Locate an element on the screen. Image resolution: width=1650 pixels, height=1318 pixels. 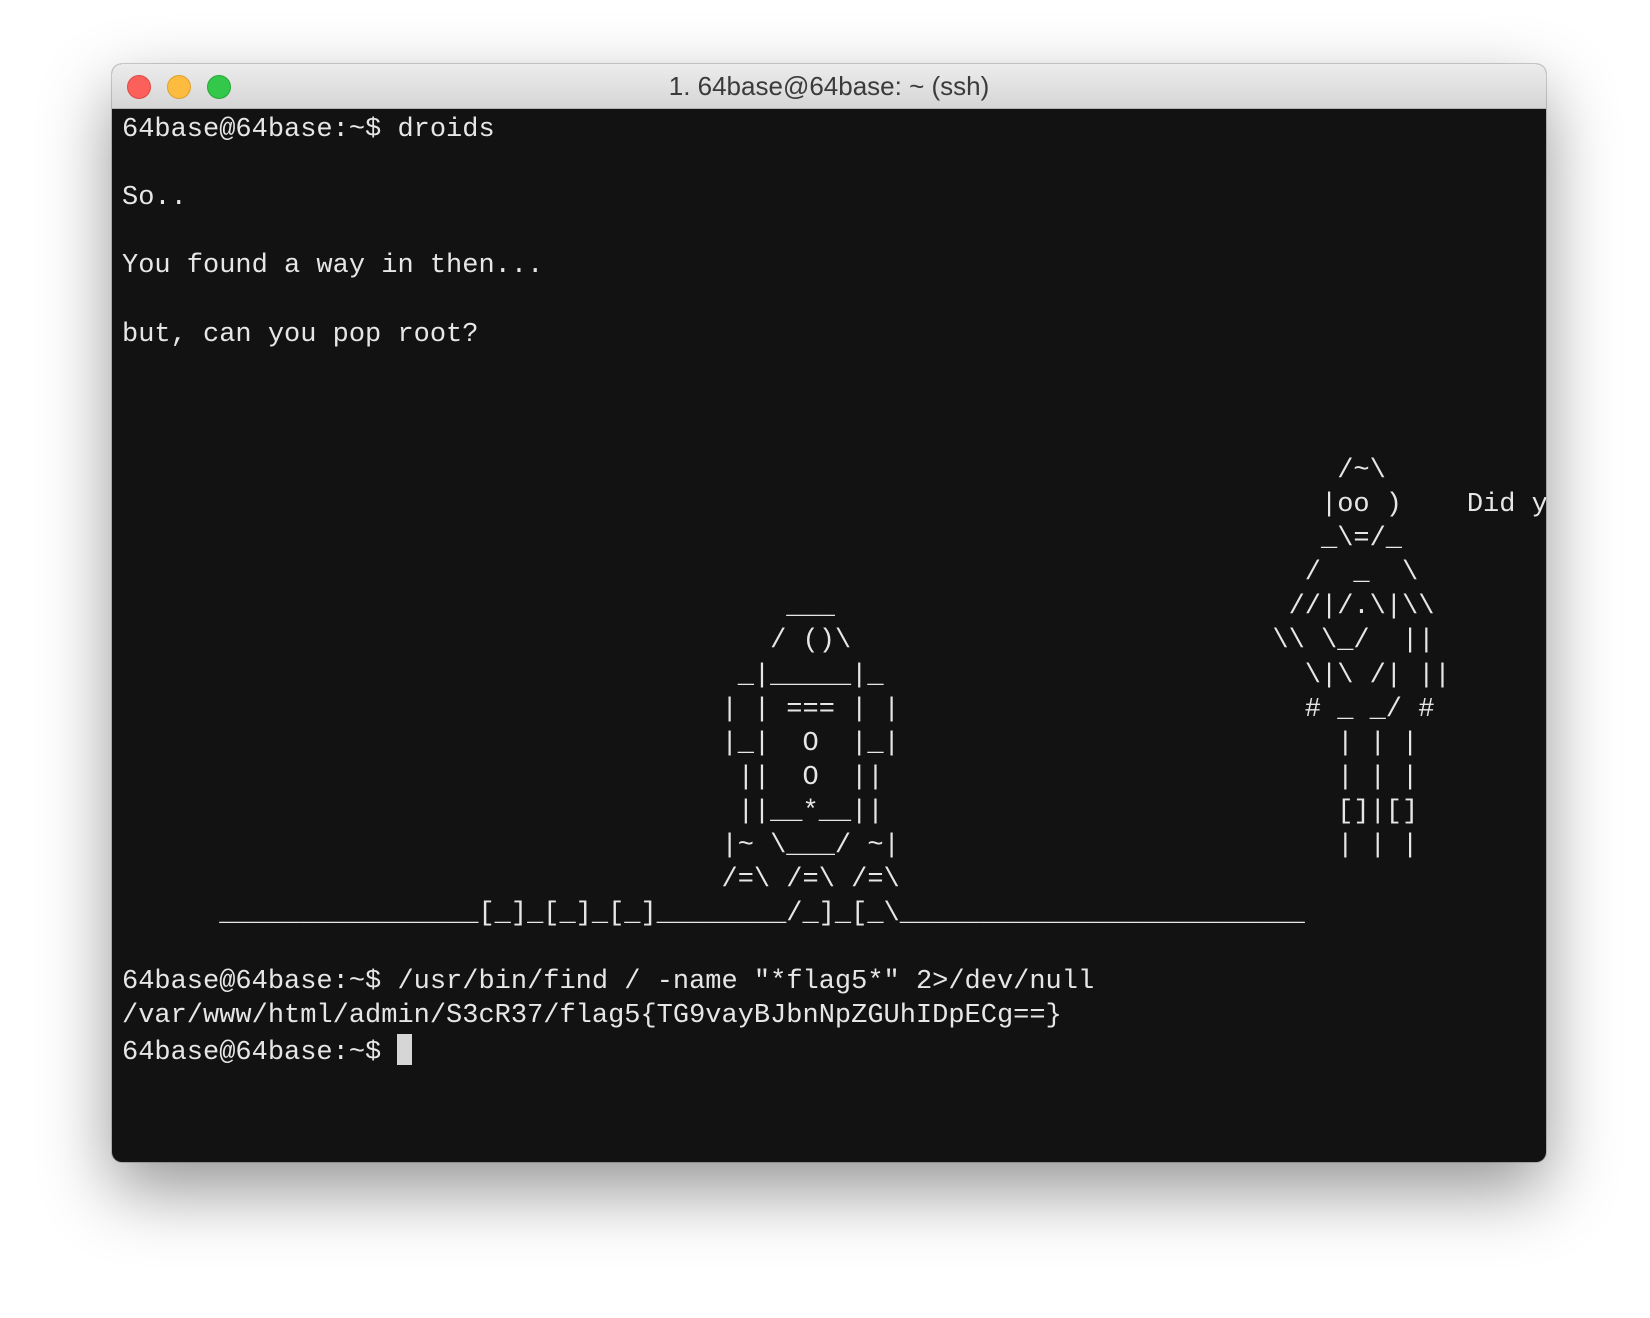
title-bar: 1. 64base@64base: ~ (ssh) is located at coordinates (829, 86).